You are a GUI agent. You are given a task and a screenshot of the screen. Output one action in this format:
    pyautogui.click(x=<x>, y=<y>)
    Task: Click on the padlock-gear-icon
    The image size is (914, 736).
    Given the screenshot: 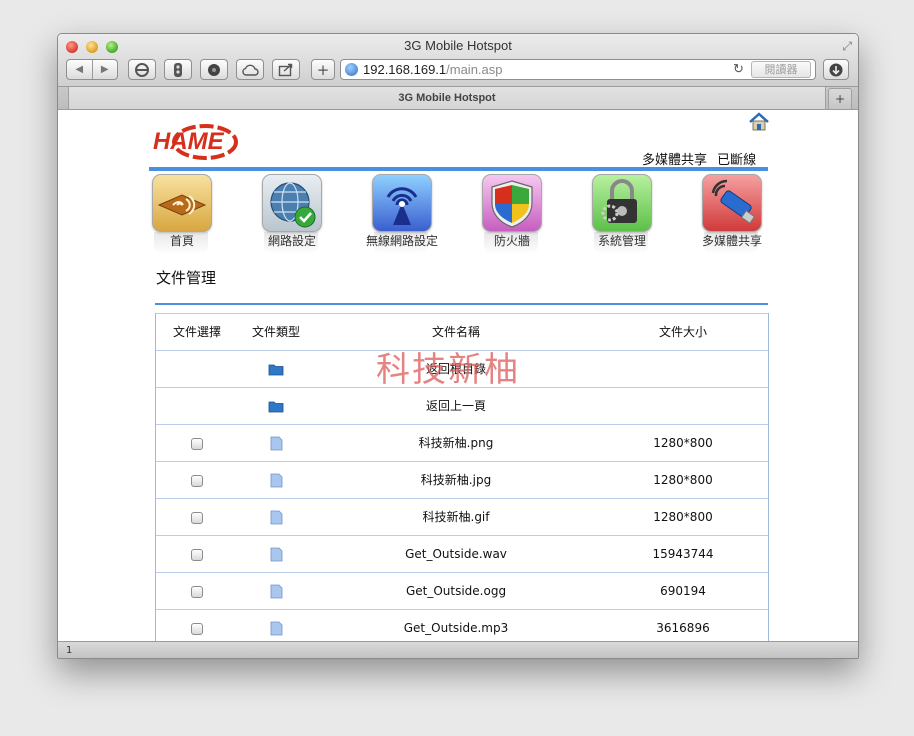 What is the action you would take?
    pyautogui.click(x=622, y=203)
    